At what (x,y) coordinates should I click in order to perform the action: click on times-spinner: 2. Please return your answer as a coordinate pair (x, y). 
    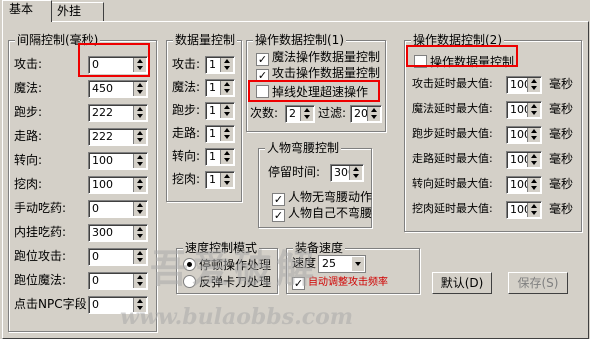
    Looking at the image, I should click on (300, 114).